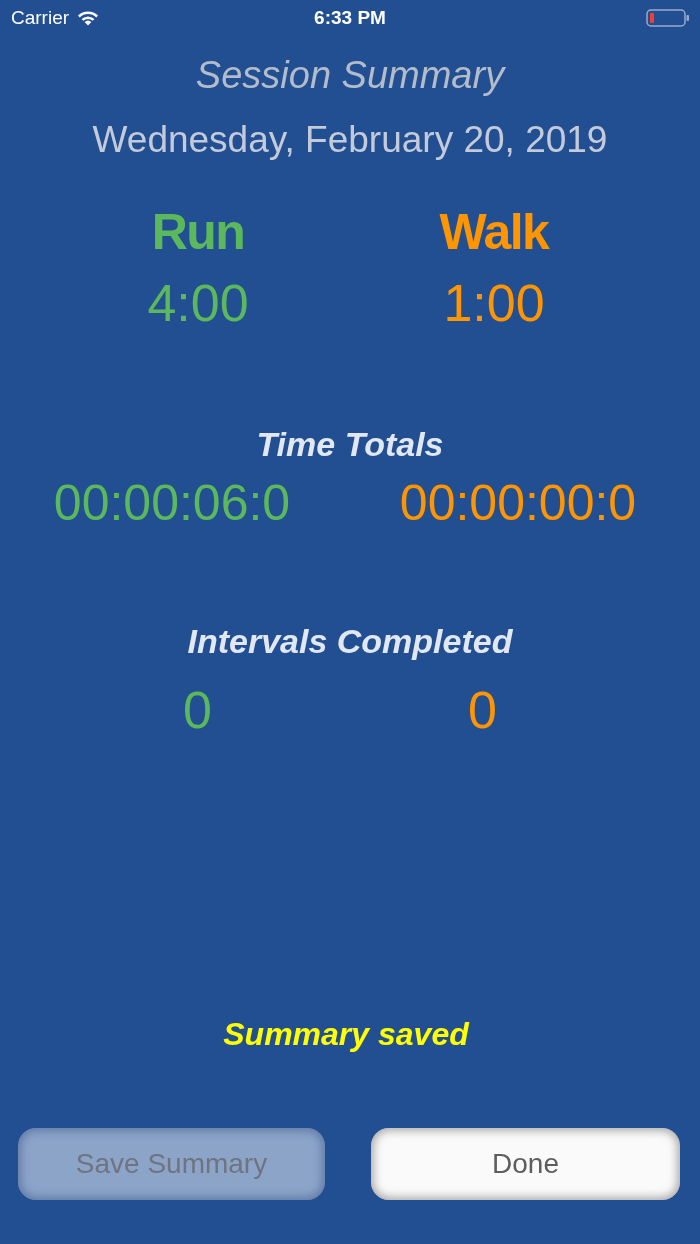  I want to click on mode-label: Walk, so click(494, 232).